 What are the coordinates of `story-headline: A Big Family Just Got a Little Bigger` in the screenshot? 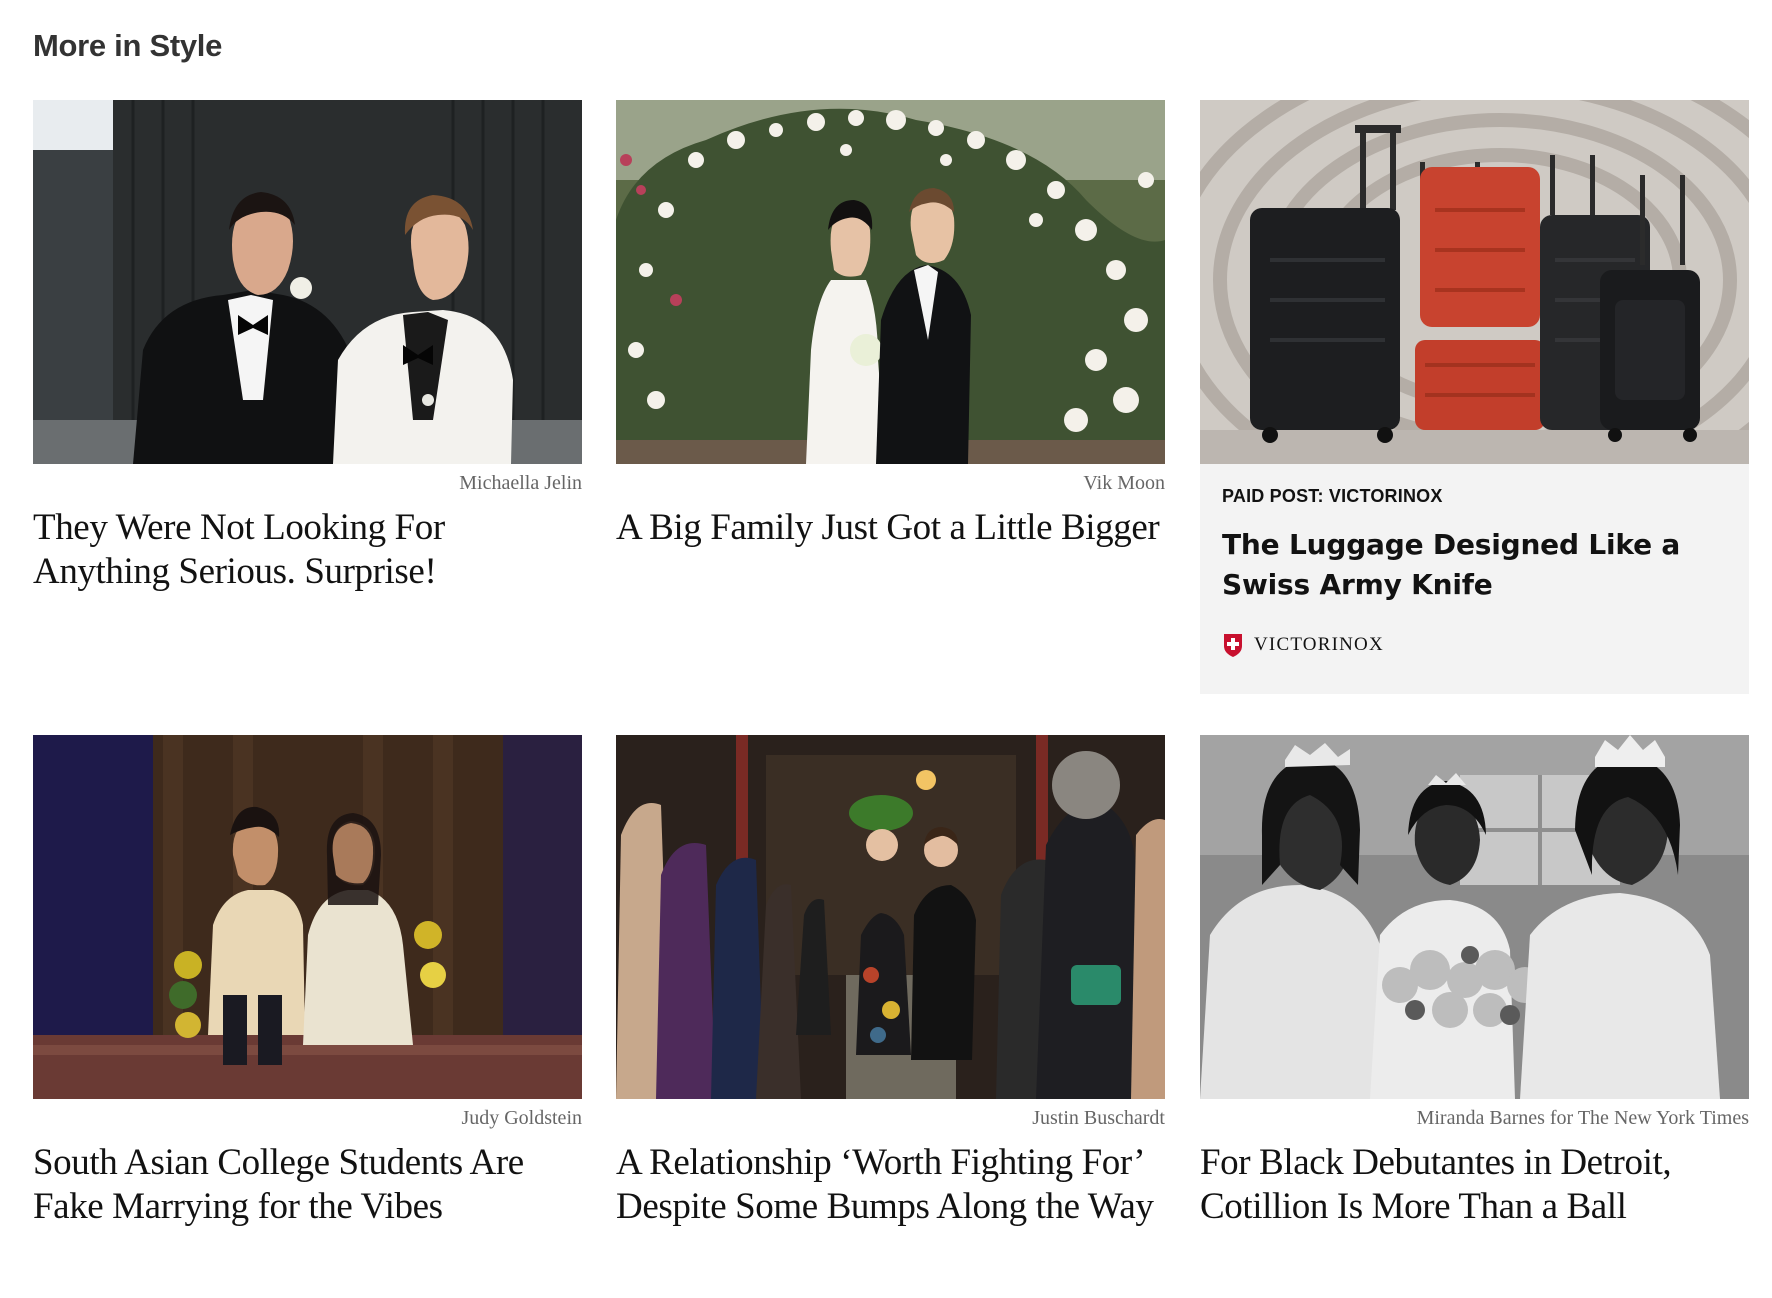 It's located at (890, 528).